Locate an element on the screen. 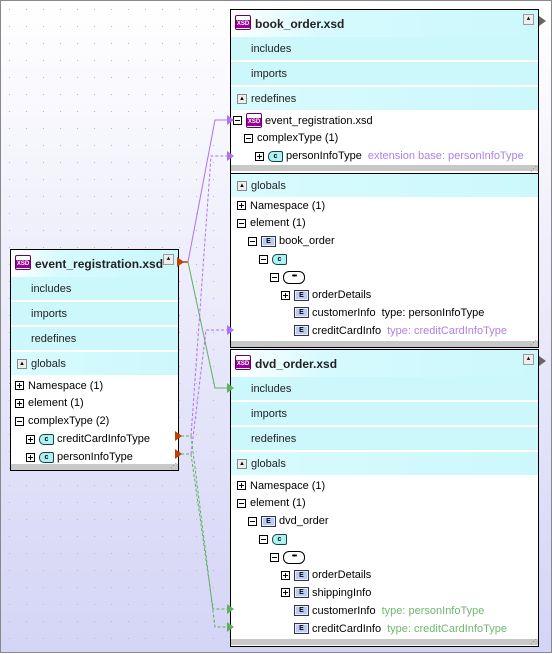 The width and height of the screenshot is (552, 654). port-dvd-out is located at coordinates (542, 361).